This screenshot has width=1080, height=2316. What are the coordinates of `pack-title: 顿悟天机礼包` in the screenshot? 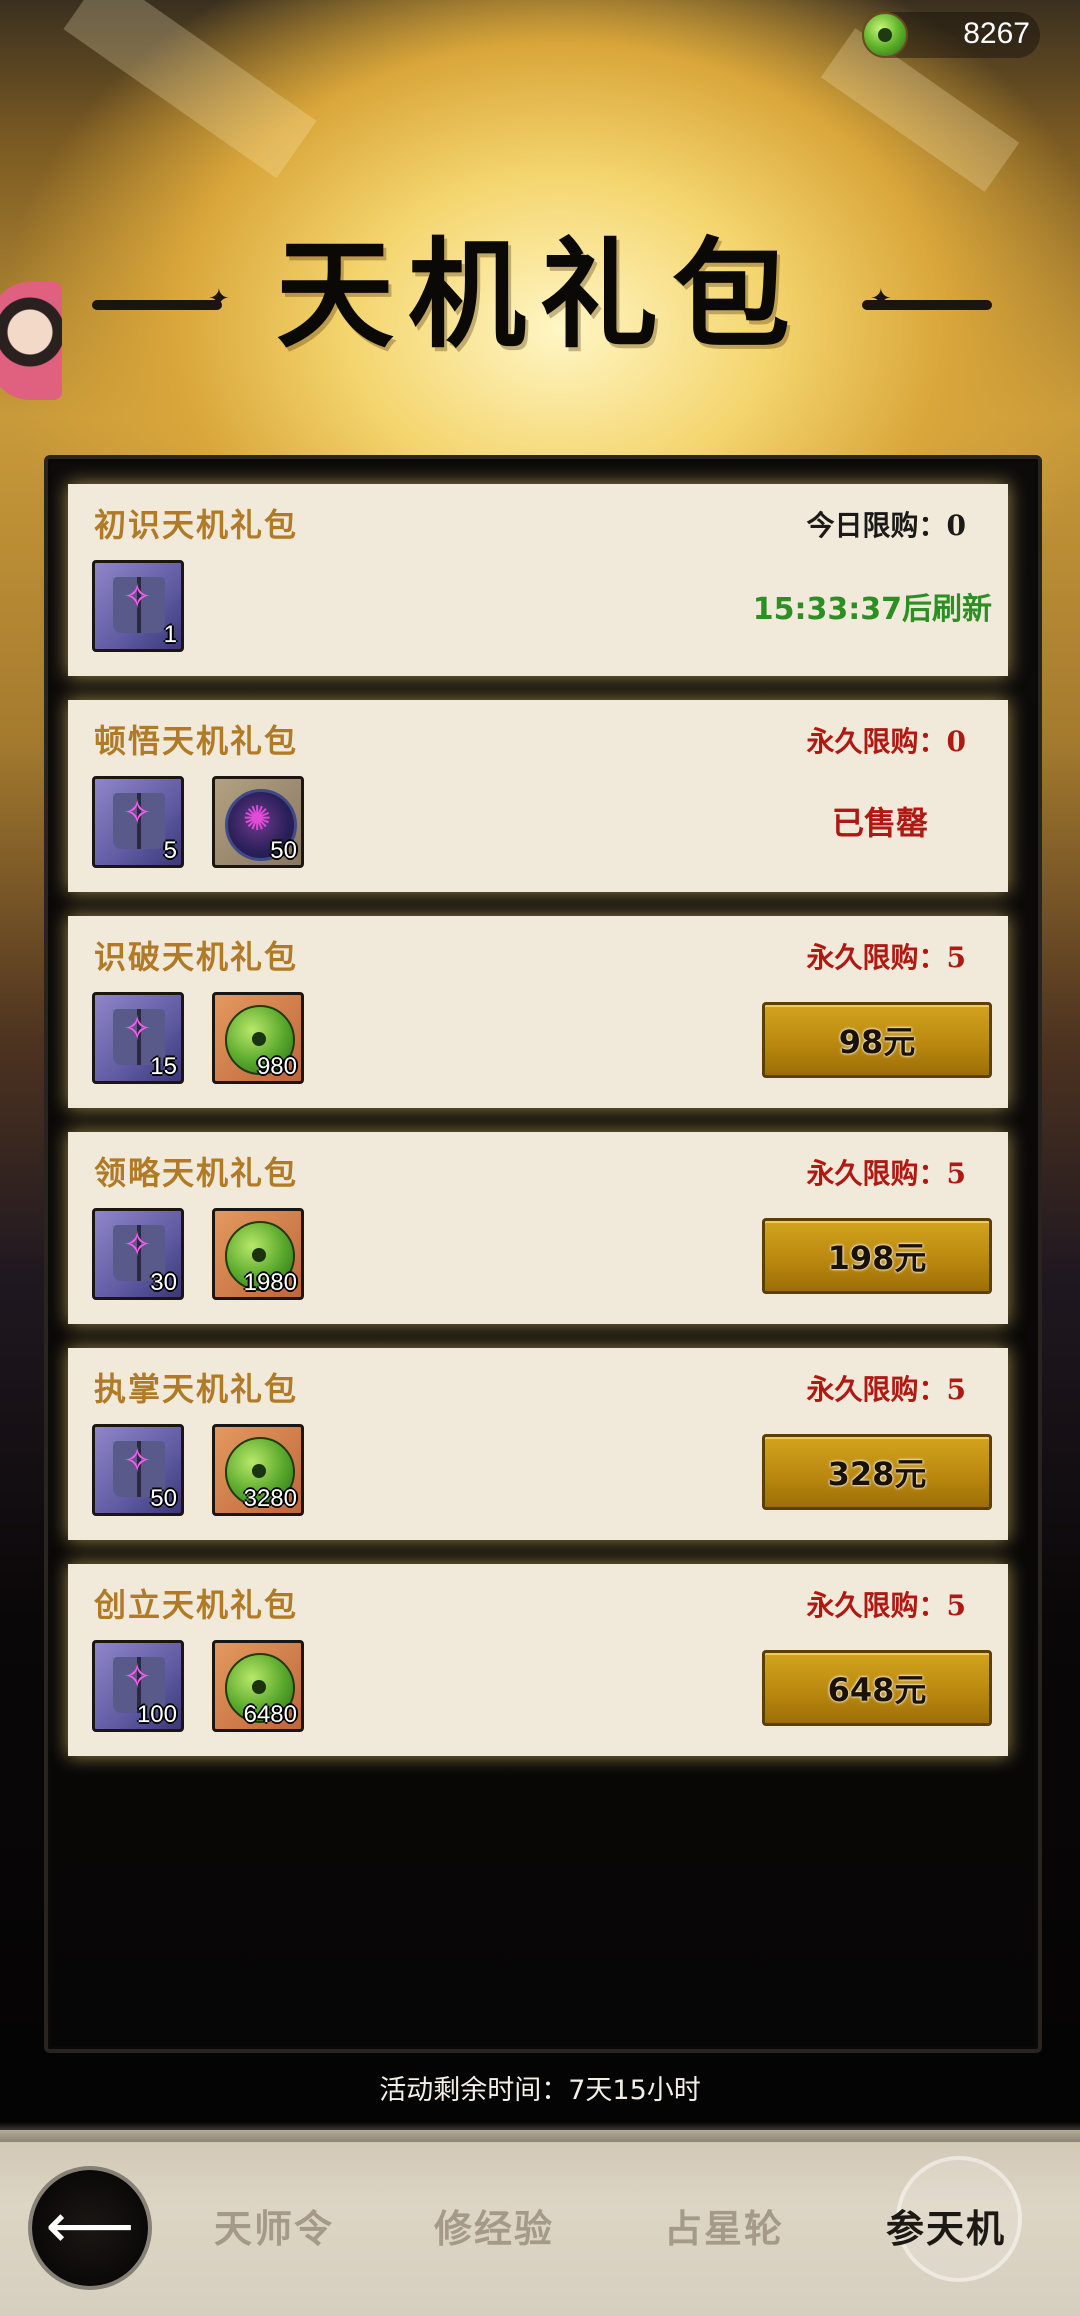 It's located at (196, 741).